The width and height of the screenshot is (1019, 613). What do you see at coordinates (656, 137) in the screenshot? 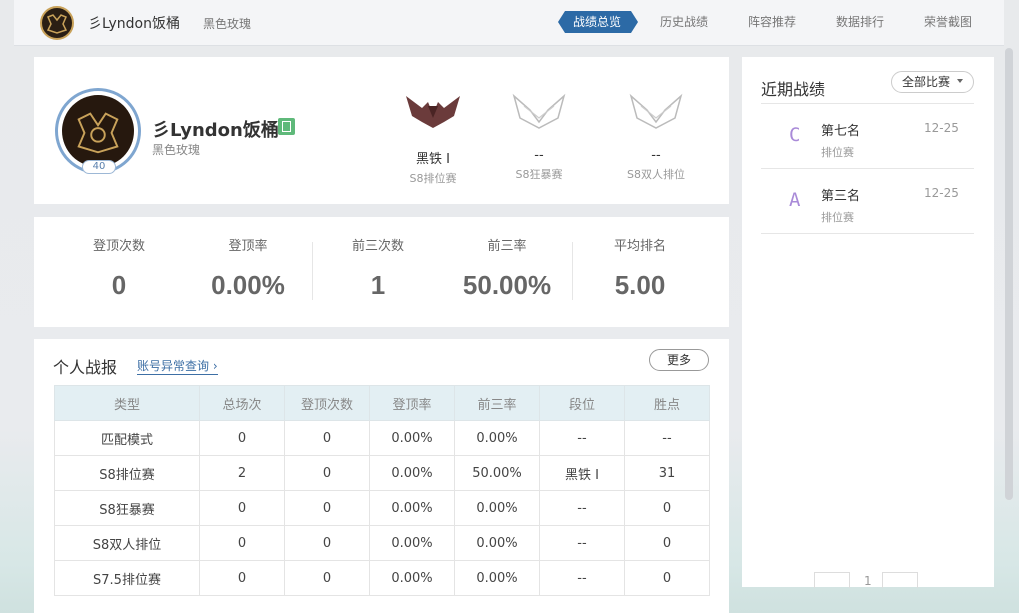
I see `rank-s8-double-up: -- S8双人排位` at bounding box center [656, 137].